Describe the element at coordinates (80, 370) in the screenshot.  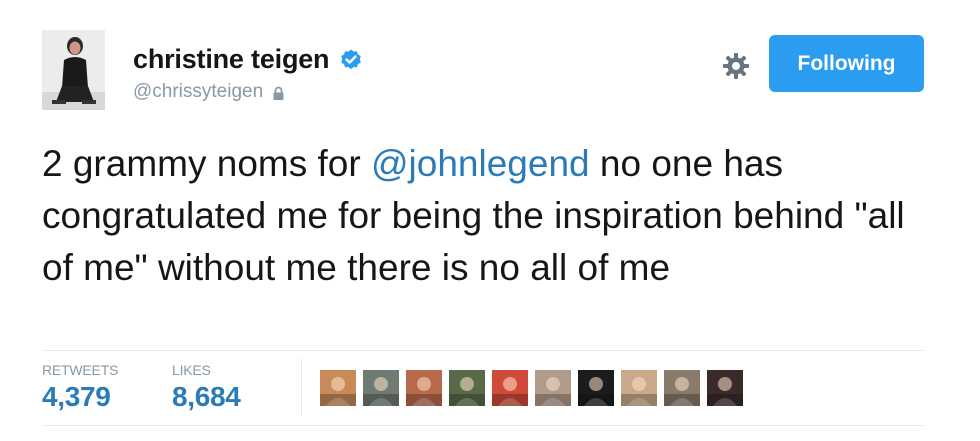
I see `retweets-label: RETWEETS` at that location.